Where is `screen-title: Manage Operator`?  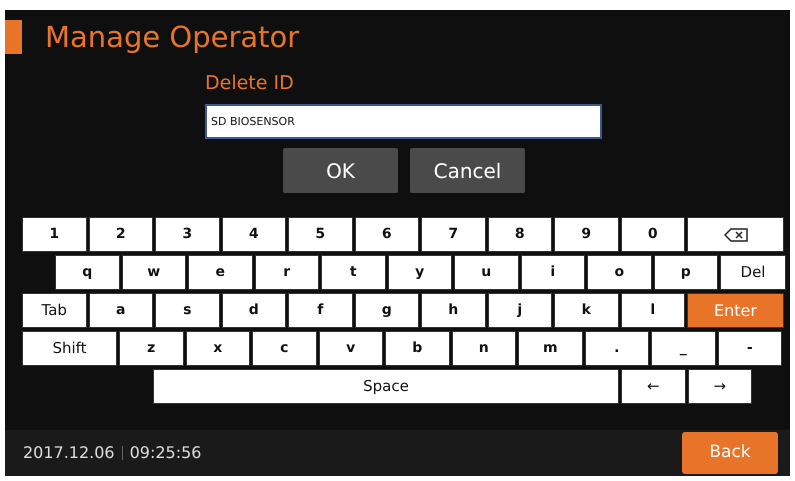 screen-title: Manage Operator is located at coordinates (172, 37).